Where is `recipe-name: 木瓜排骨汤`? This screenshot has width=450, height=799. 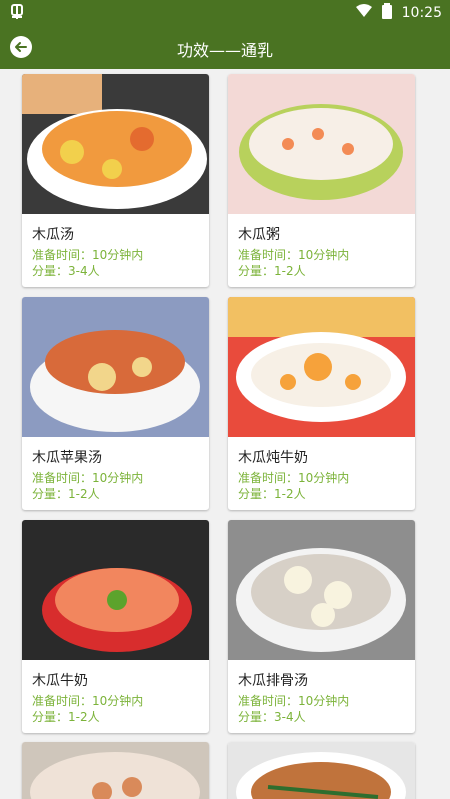 recipe-name: 木瓜排骨汤 is located at coordinates (273, 681).